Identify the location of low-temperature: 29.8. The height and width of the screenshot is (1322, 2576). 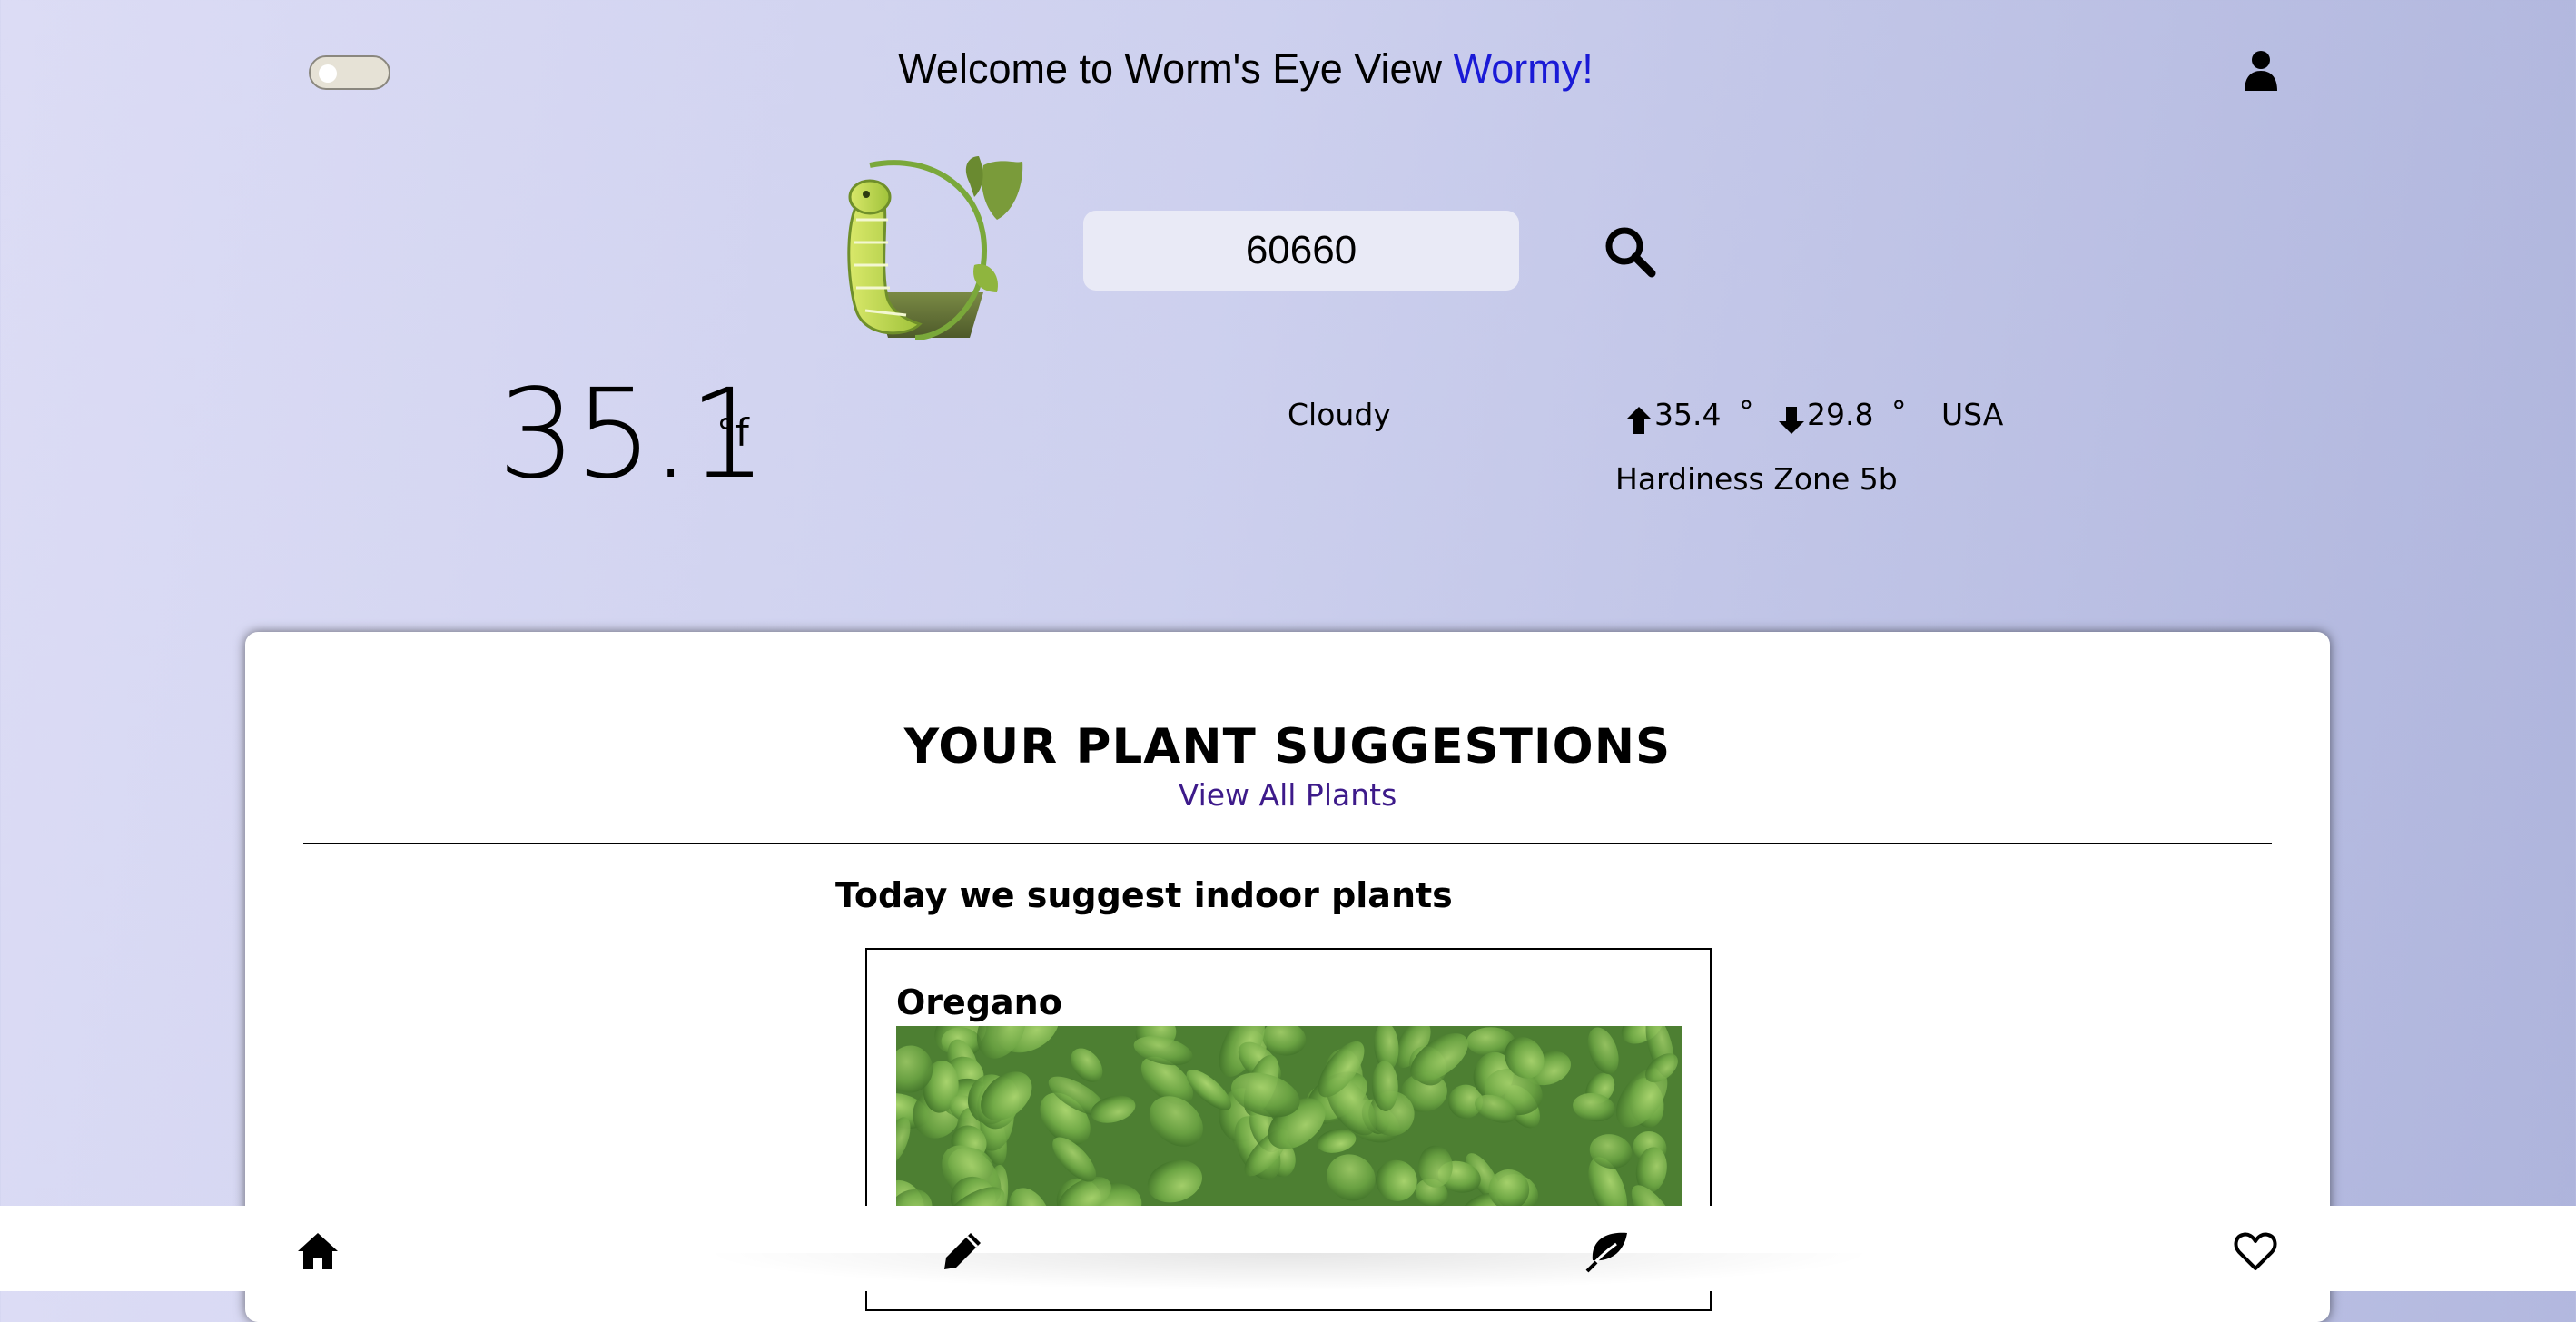
(1840, 414).